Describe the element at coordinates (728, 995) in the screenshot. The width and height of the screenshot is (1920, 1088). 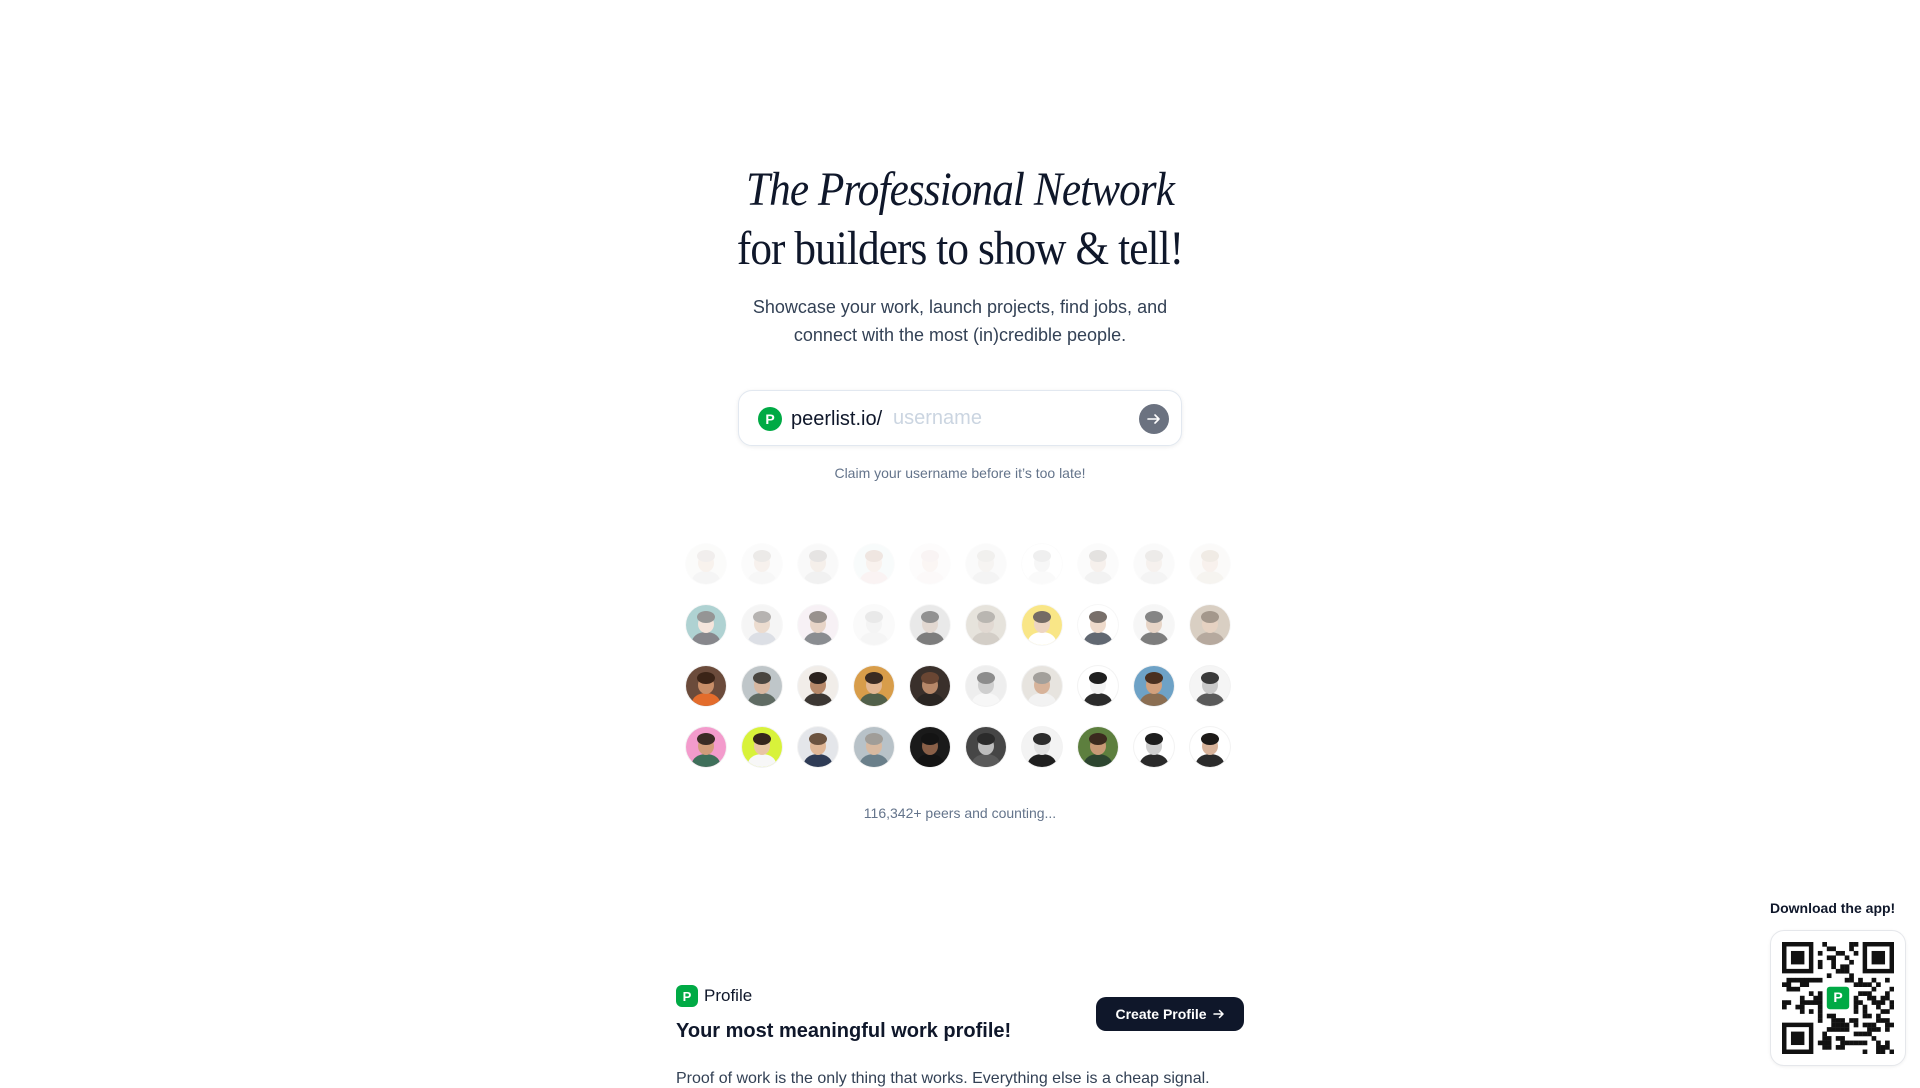
I see `section-label-text: Profile` at that location.